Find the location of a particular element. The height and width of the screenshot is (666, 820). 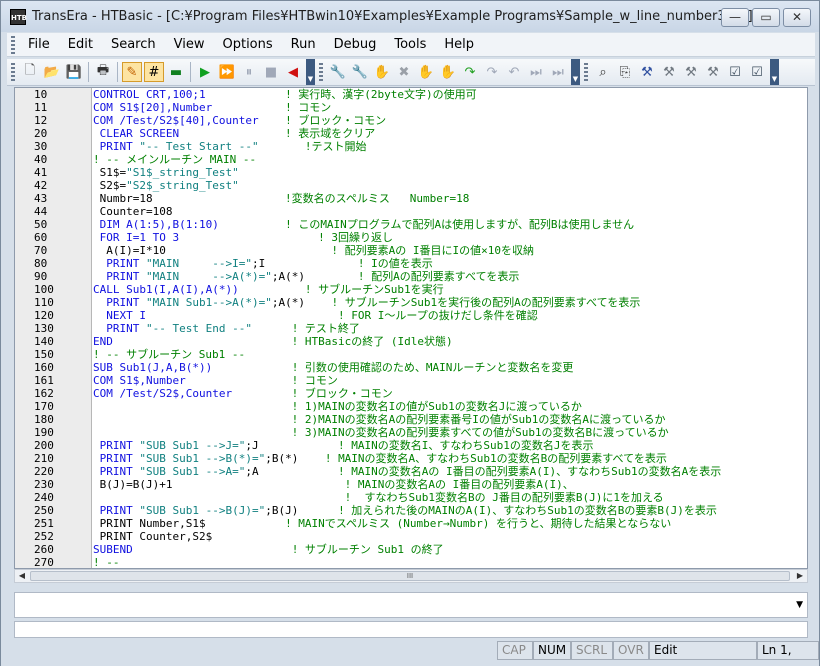

code-text: COM /Test/S2$[40],Counter ! ブロック・コモン is located at coordinates (239, 120).